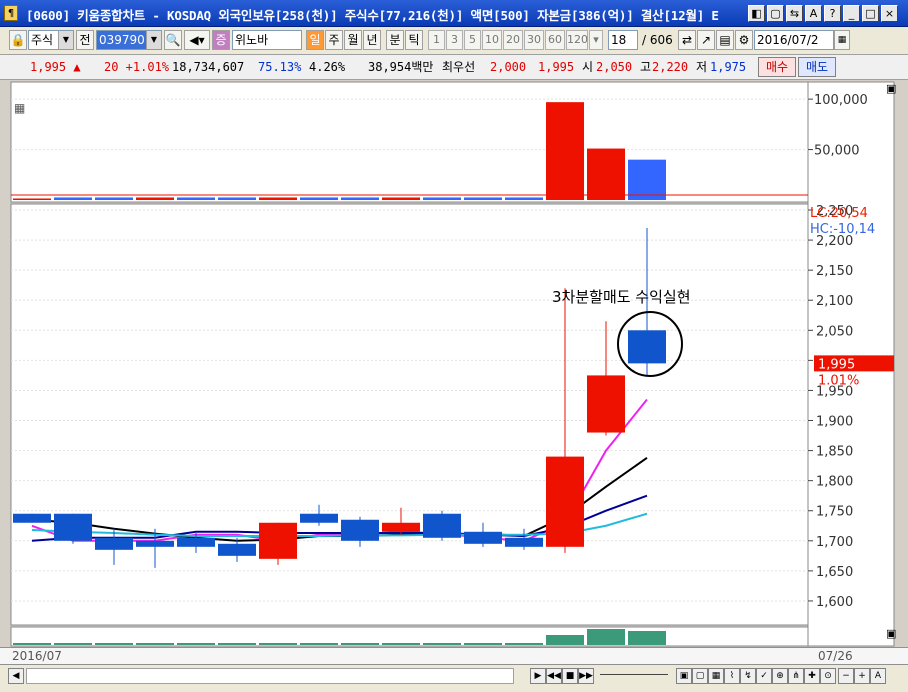 The image size is (908, 692). What do you see at coordinates (834, 542) in the screenshot?
I see `price-tick-label: 1,700` at bounding box center [834, 542].